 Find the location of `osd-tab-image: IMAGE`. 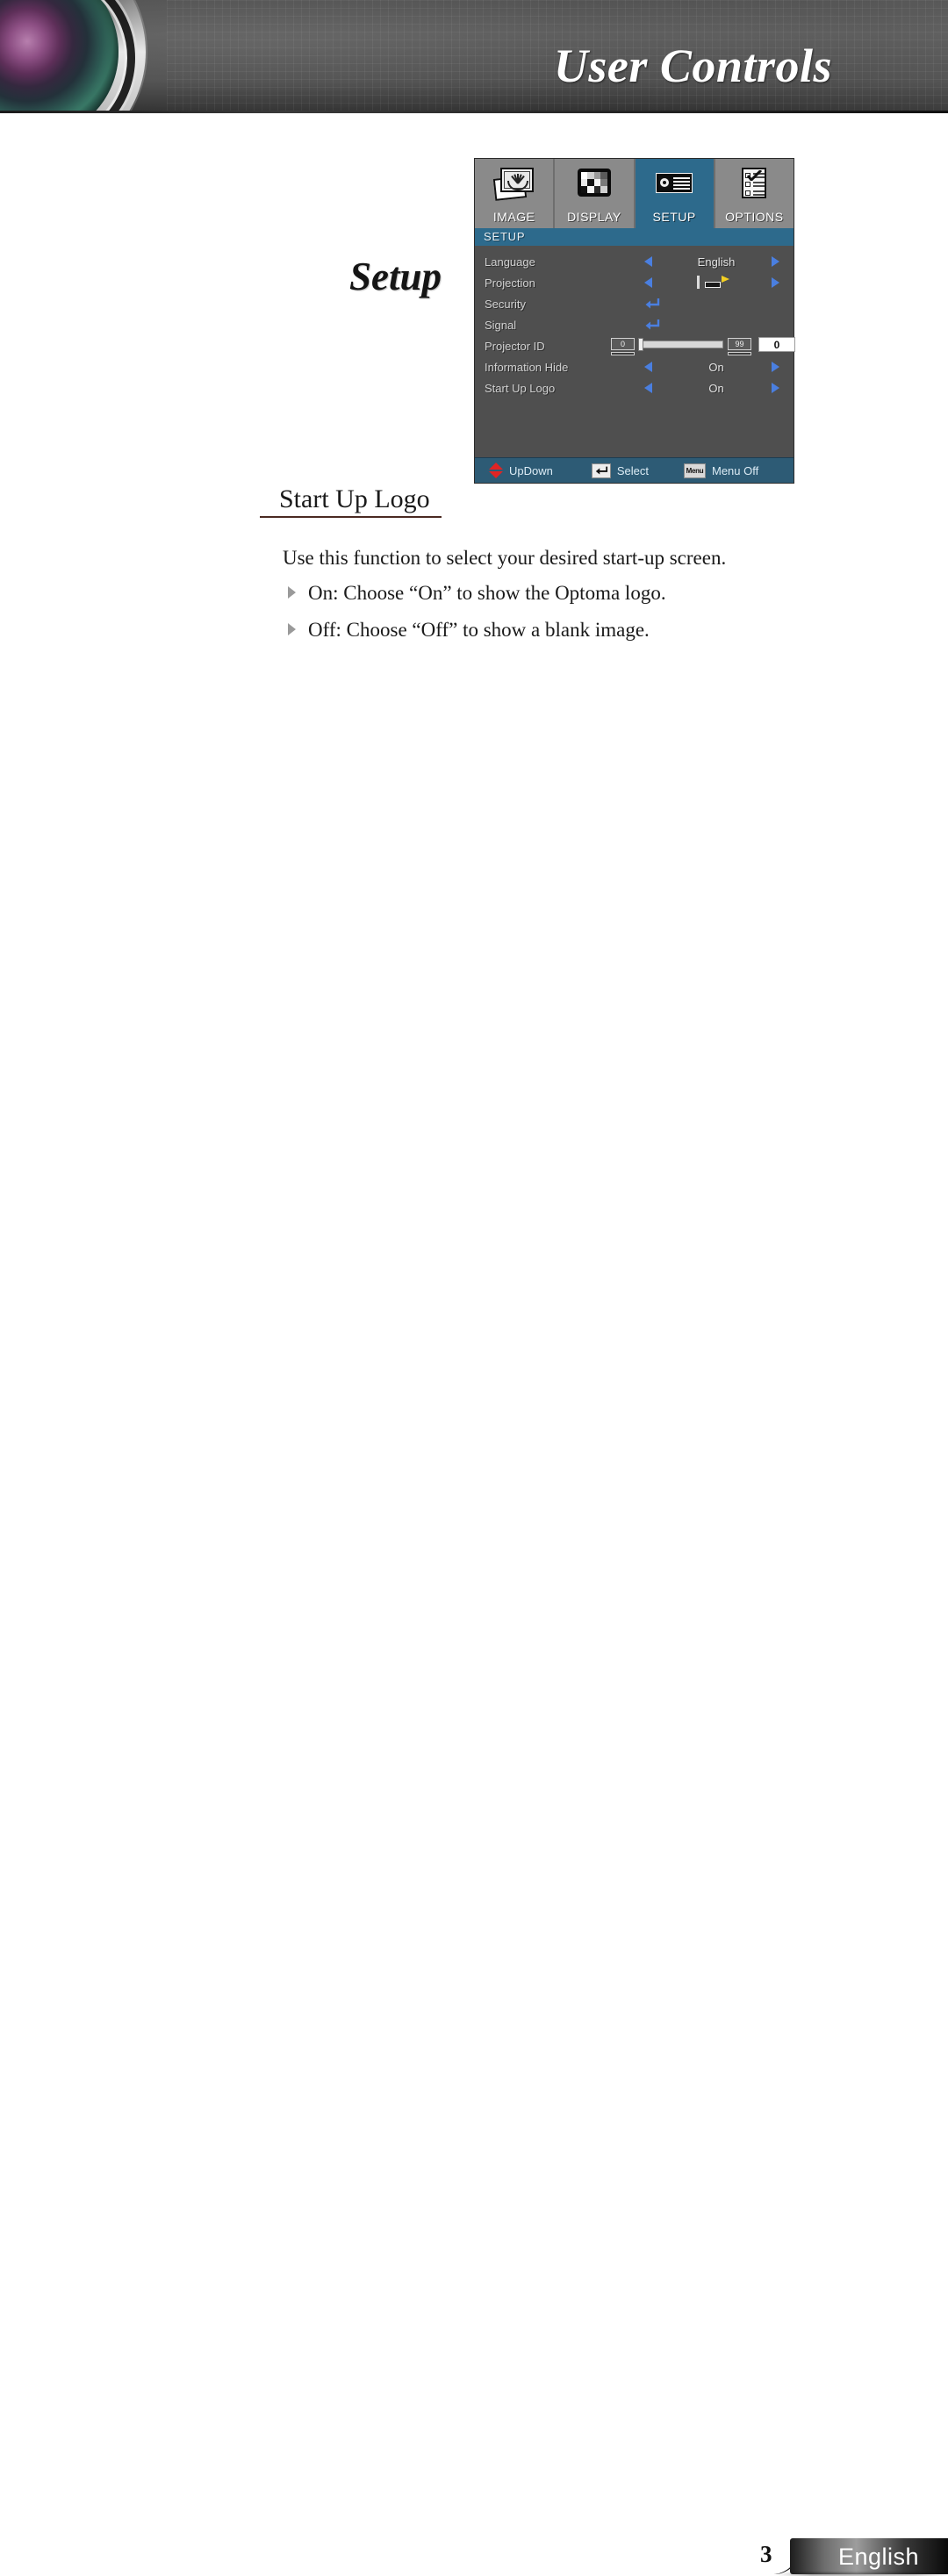

osd-tab-image: IMAGE is located at coordinates (515, 194).